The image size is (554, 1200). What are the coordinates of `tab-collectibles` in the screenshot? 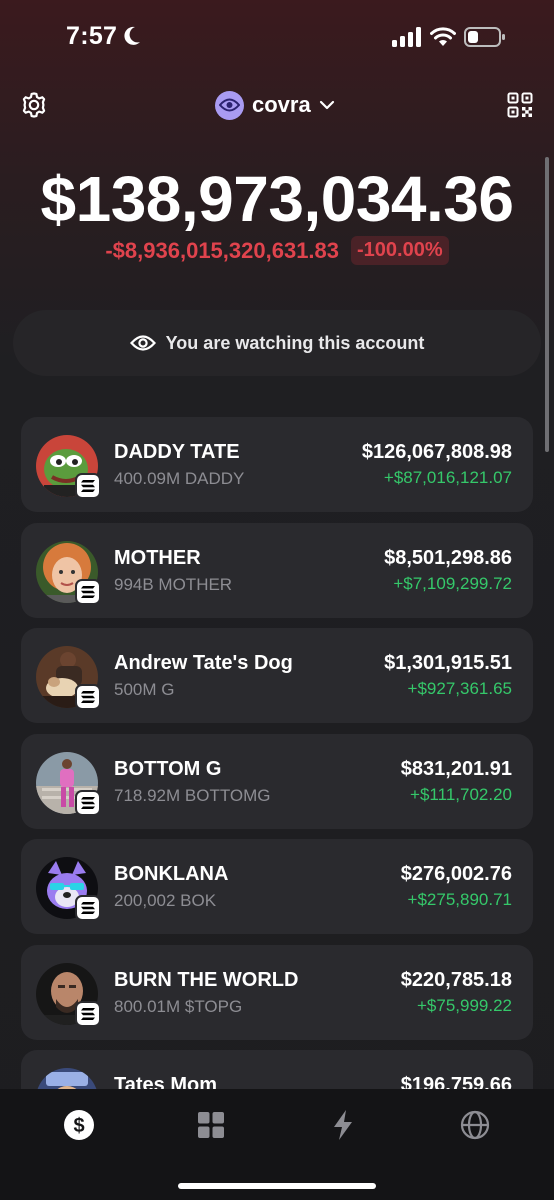 It's located at (211, 1125).